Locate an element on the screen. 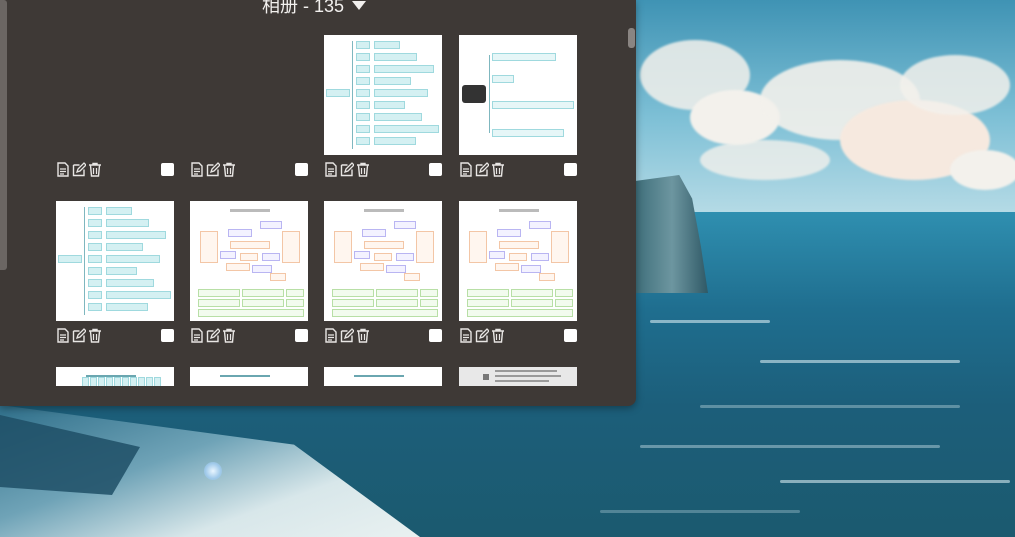 The height and width of the screenshot is (537, 1015). wallpaper-glow is located at coordinates (213, 471).